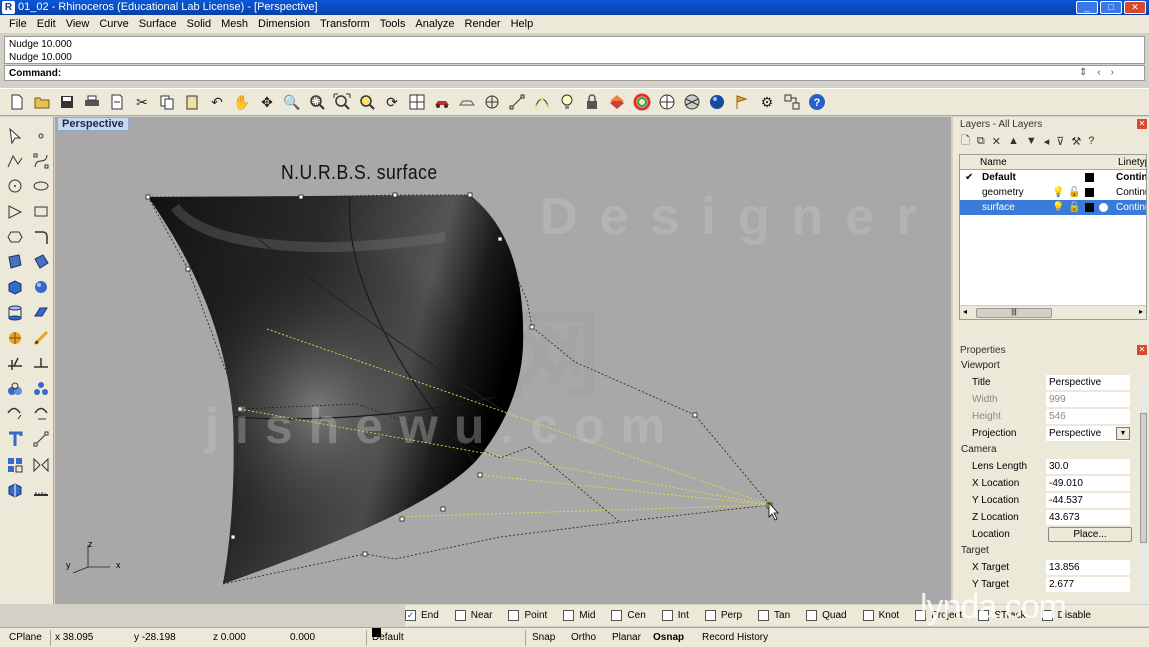  What do you see at coordinates (574, 50) in the screenshot?
I see `command-history: Nudge 10.000 Nudge 10.000` at bounding box center [574, 50].